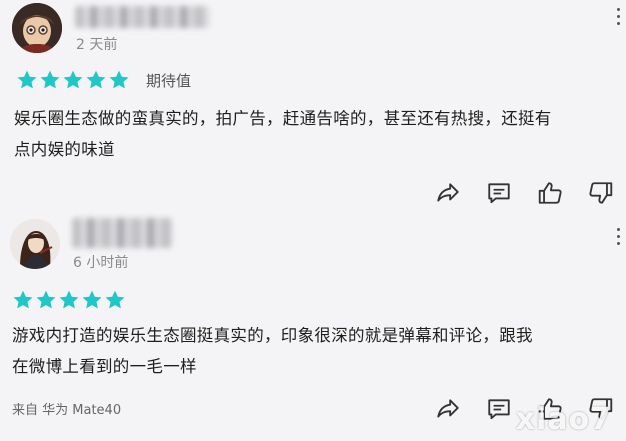  I want to click on review-time: 2 天前, so click(97, 45).